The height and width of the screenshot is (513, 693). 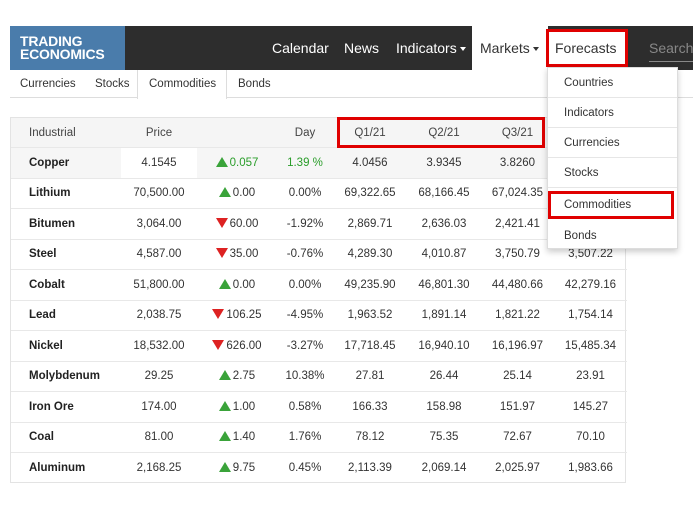 What do you see at coordinates (535, 49) in the screenshot?
I see `caret-down-icon` at bounding box center [535, 49].